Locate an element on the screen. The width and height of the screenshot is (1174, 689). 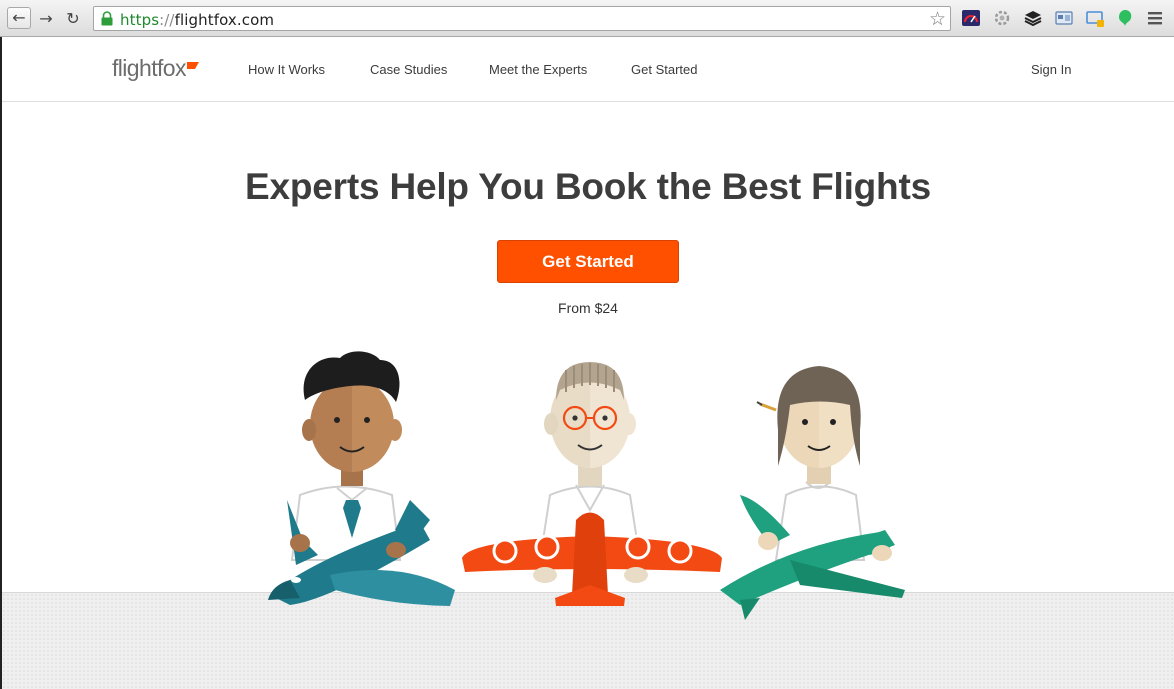
expert-middle is located at coordinates (592, 484).